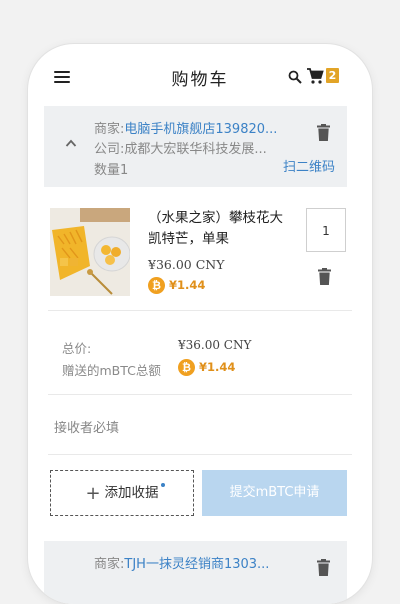 This screenshot has width=400, height=604. Describe the element at coordinates (111, 370) in the screenshot. I see `mbtc-total-label: 赠送的mBTC总额` at that location.